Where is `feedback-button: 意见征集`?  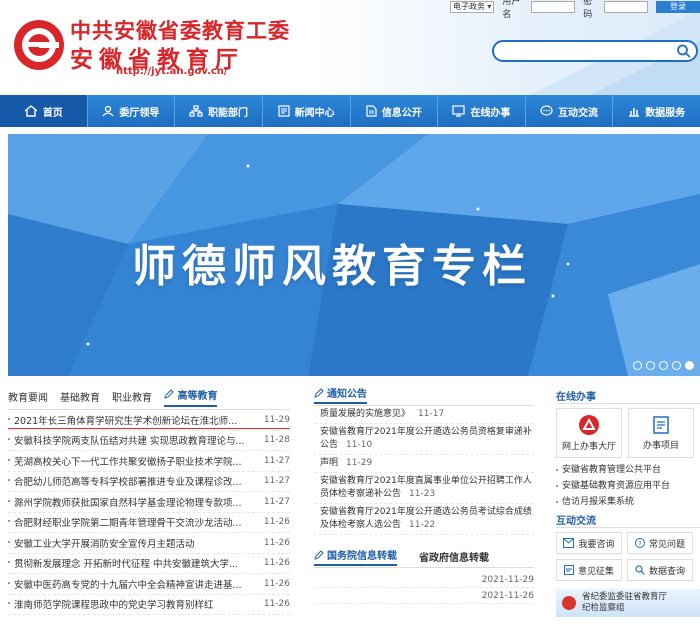
feedback-button: 意见征集 is located at coordinates (589, 570).